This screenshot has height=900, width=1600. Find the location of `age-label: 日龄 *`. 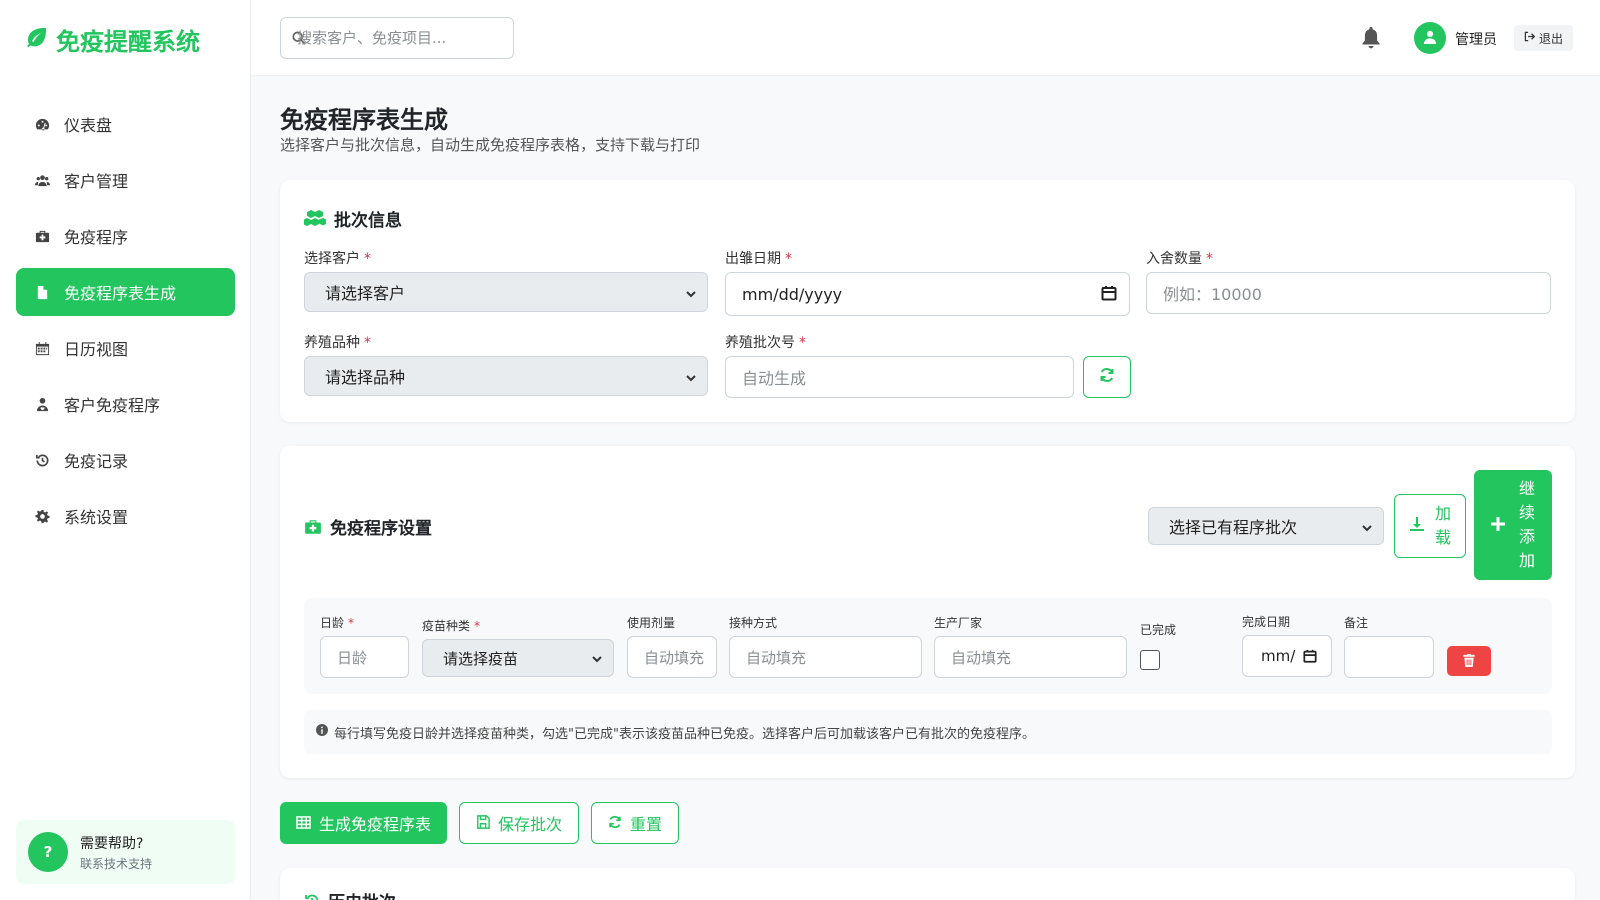

age-label: 日龄 * is located at coordinates (337, 623).